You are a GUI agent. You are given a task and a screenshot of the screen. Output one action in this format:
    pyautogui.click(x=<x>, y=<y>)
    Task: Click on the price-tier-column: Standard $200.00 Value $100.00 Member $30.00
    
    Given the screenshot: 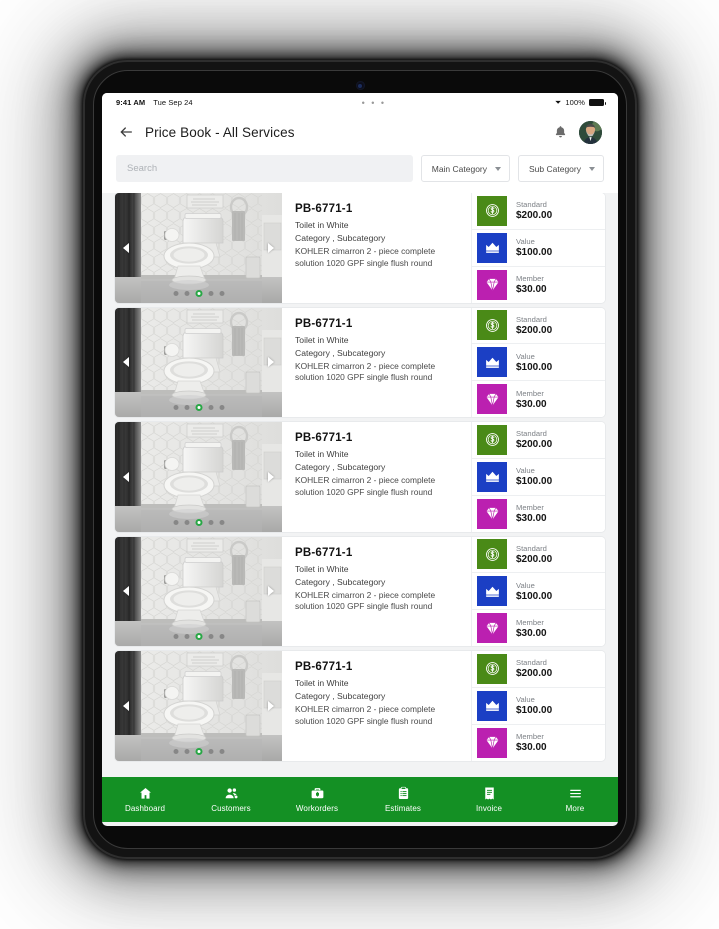 What is the action you would take?
    pyautogui.click(x=538, y=362)
    